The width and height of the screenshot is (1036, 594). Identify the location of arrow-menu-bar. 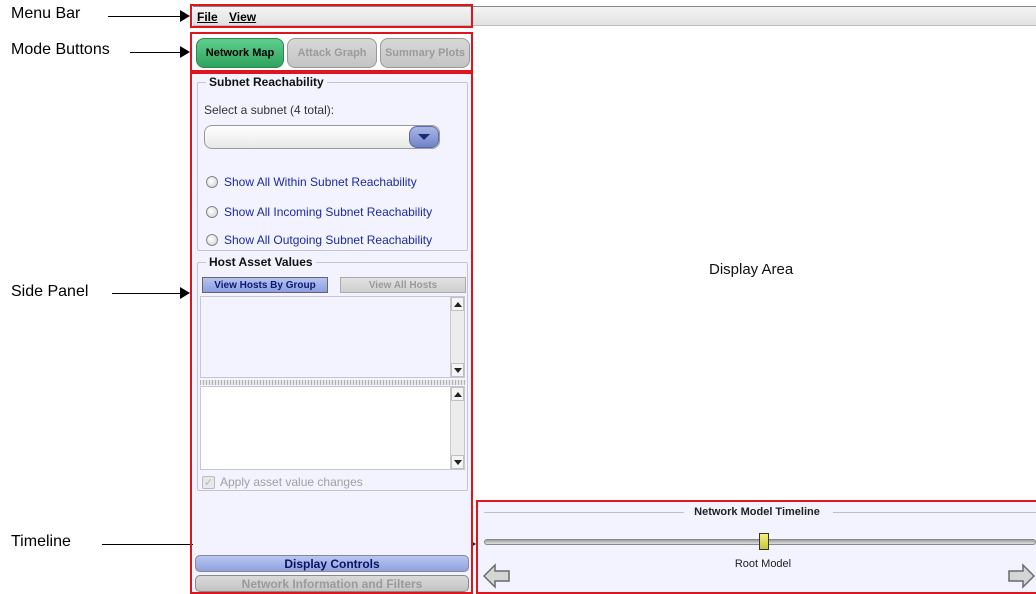
(144, 16).